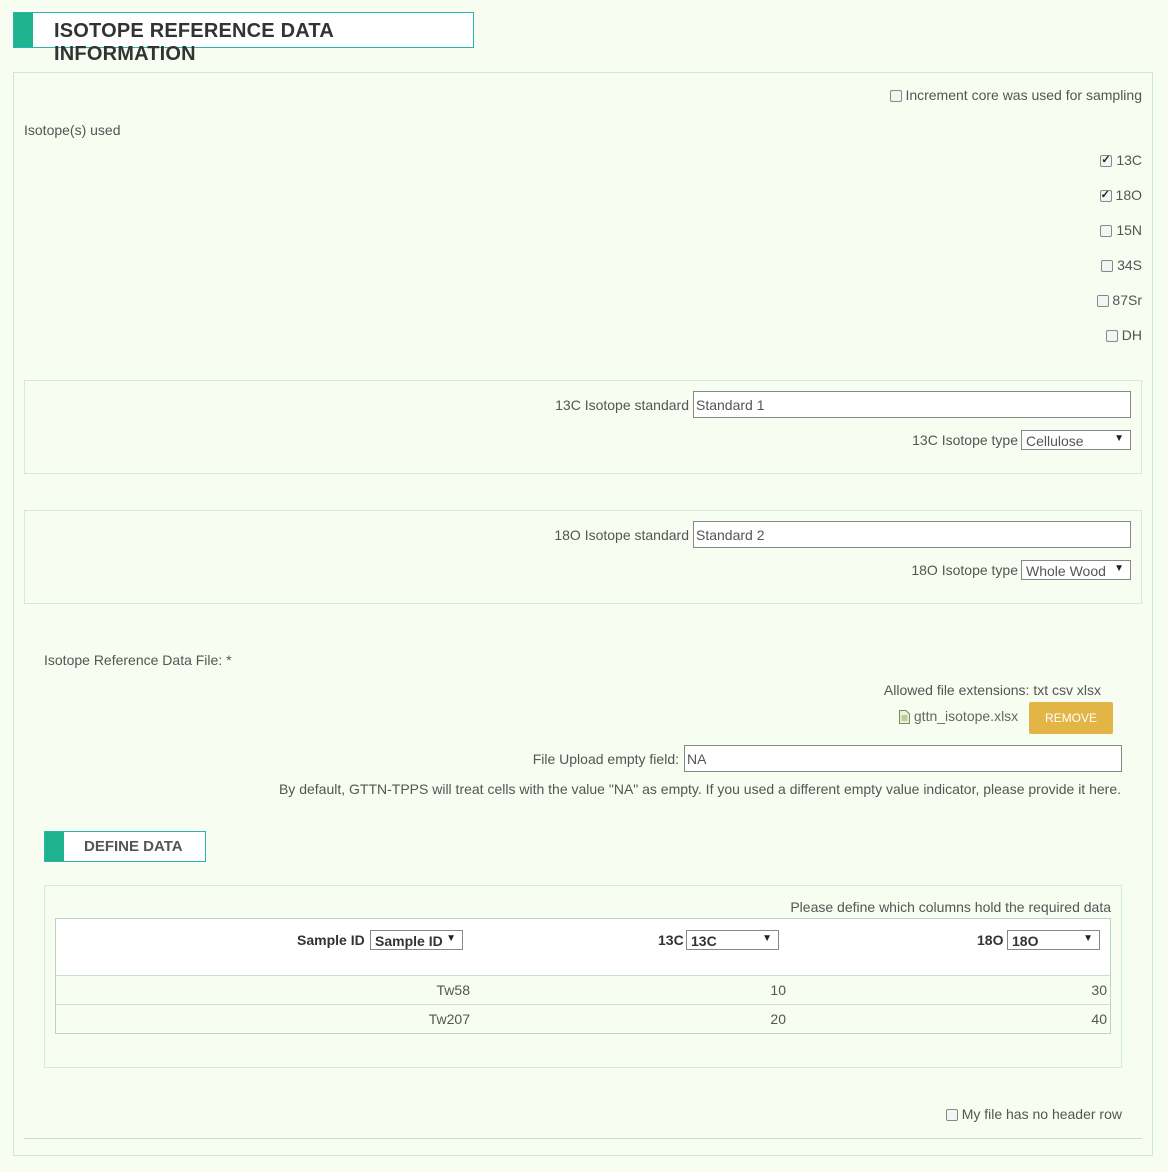  Describe the element at coordinates (951, 1115) in the screenshot. I see `no-header-checkbox` at that location.